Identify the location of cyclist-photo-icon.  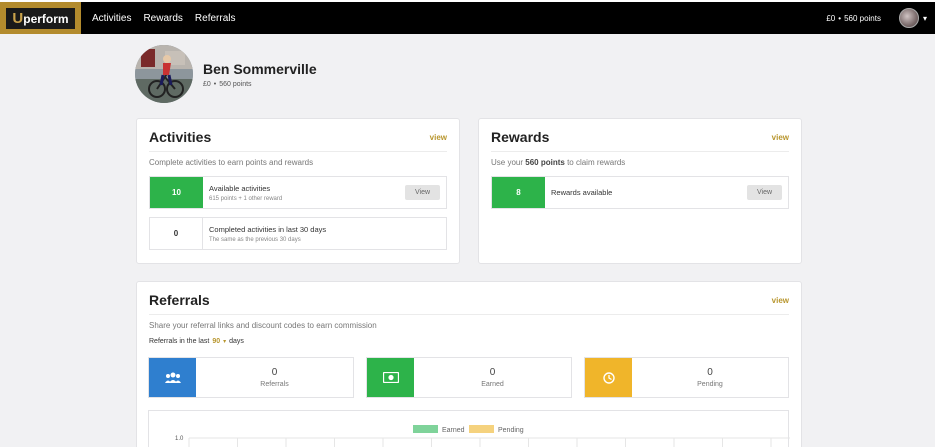
(164, 74).